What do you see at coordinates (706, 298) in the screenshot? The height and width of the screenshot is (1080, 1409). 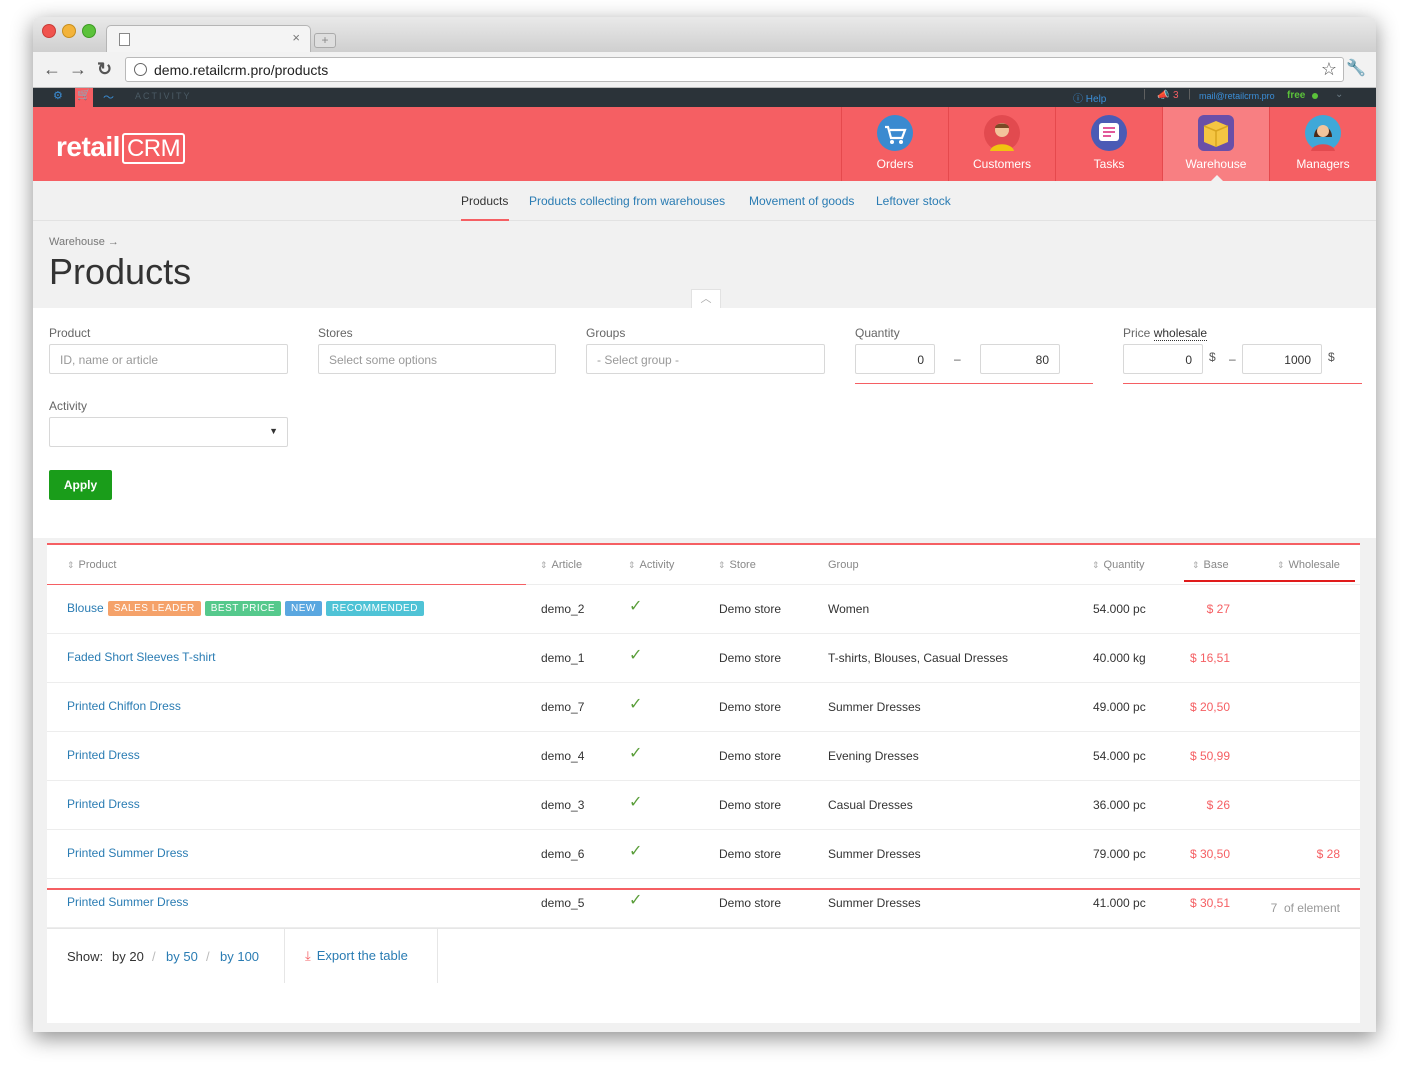 I see `collapse-filters-chevron-icon: ︿` at bounding box center [706, 298].